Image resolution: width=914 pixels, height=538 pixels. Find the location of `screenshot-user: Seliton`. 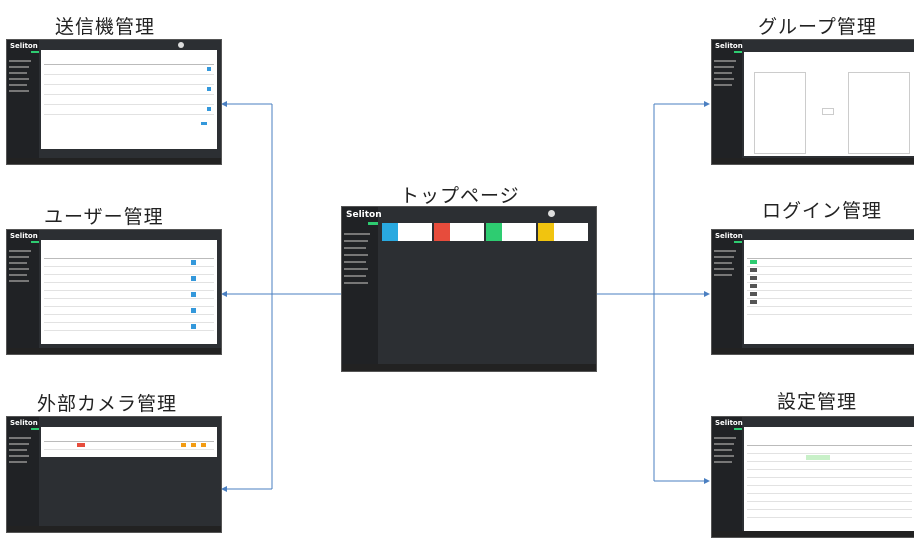

screenshot-user: Seliton is located at coordinates (114, 292).